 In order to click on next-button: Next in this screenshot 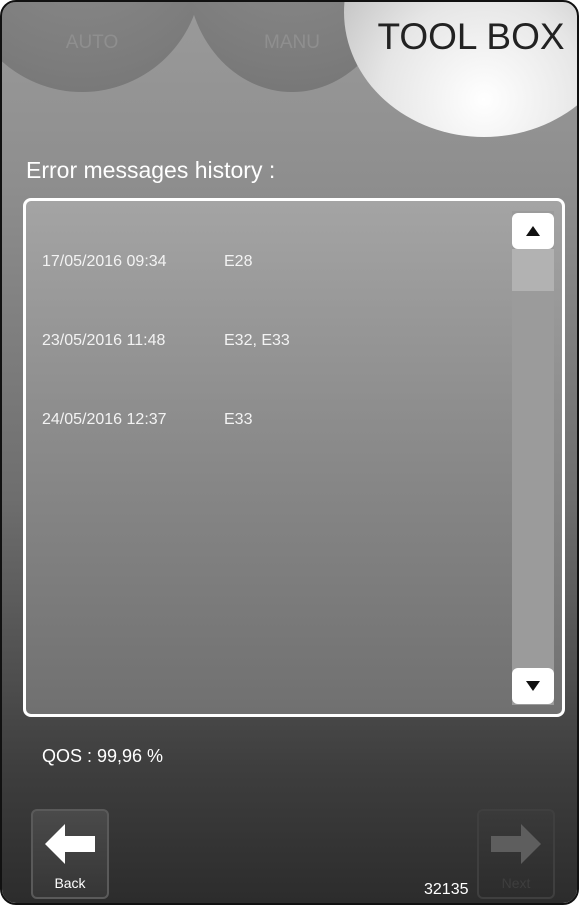, I will do `click(516, 854)`.